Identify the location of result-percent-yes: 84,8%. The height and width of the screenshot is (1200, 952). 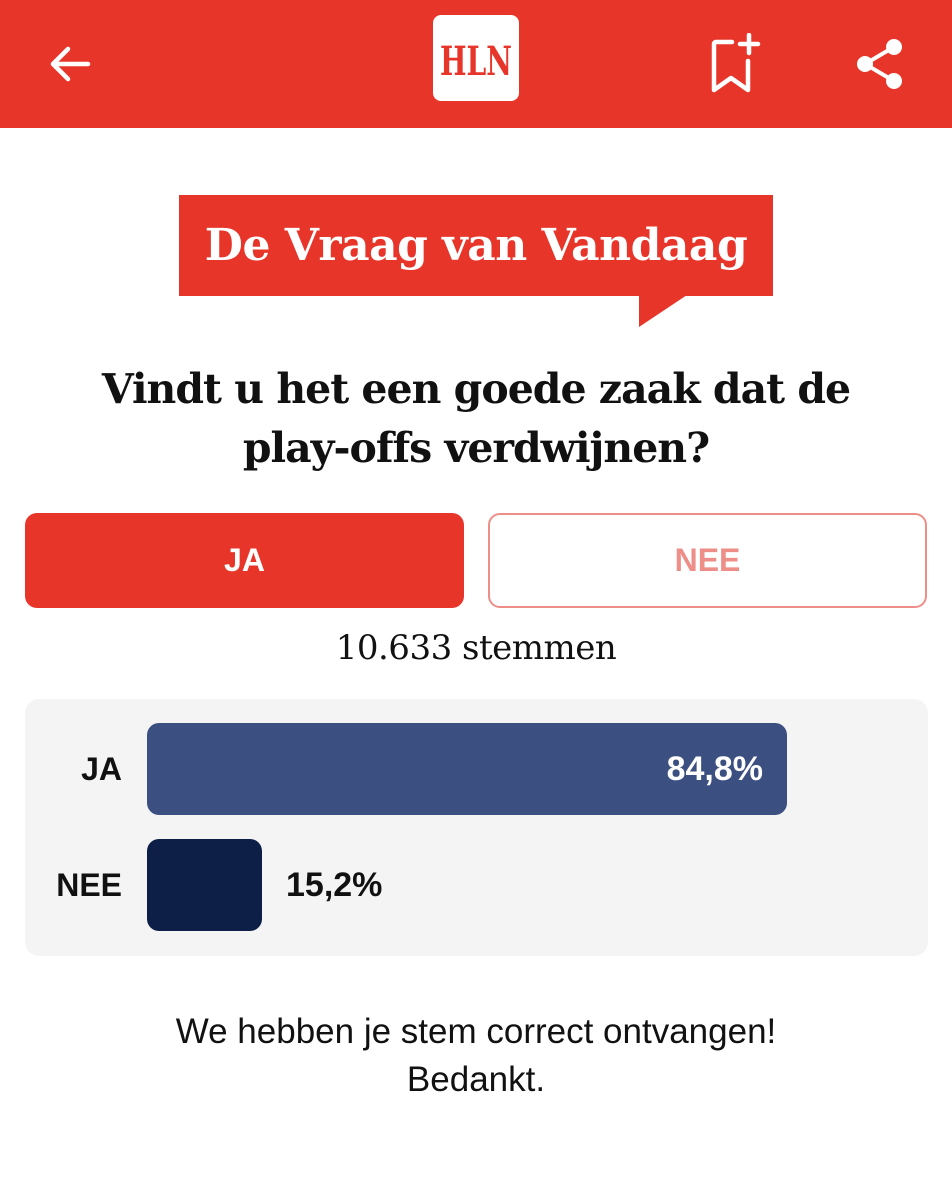
(714, 768).